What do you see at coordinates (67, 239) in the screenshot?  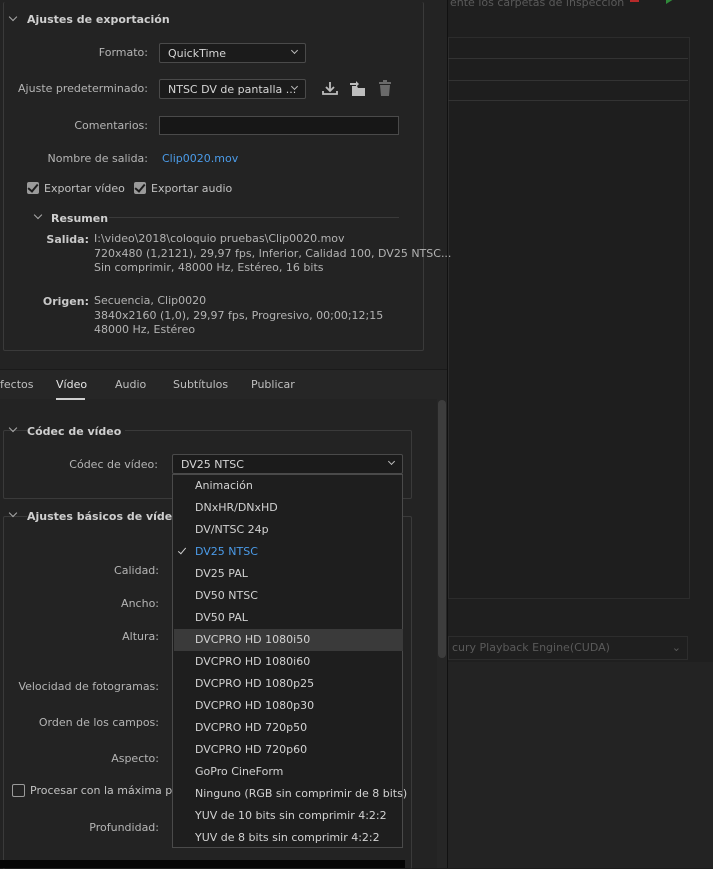 I see `summary-output-key: Salida:` at bounding box center [67, 239].